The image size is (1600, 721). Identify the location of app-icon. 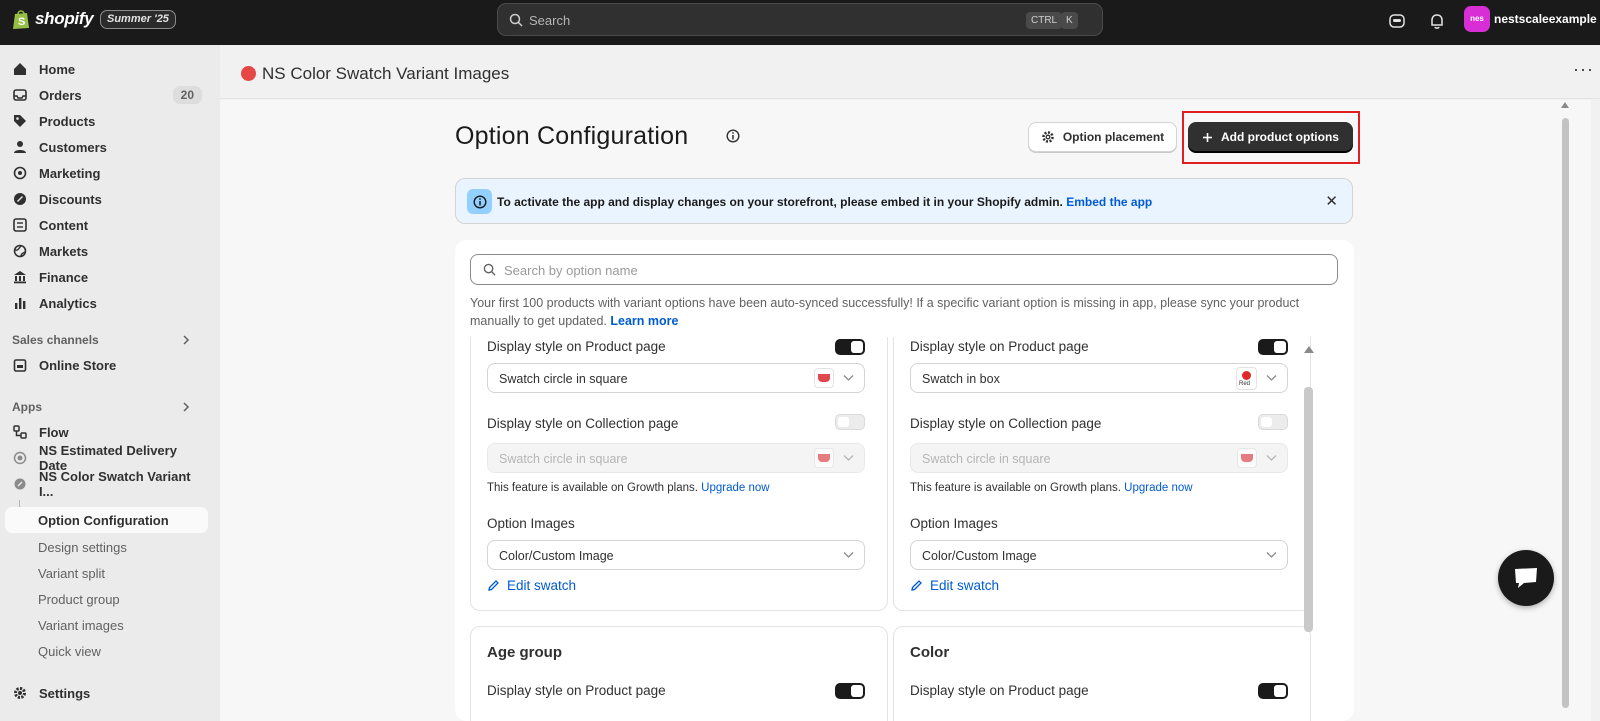
(20, 484).